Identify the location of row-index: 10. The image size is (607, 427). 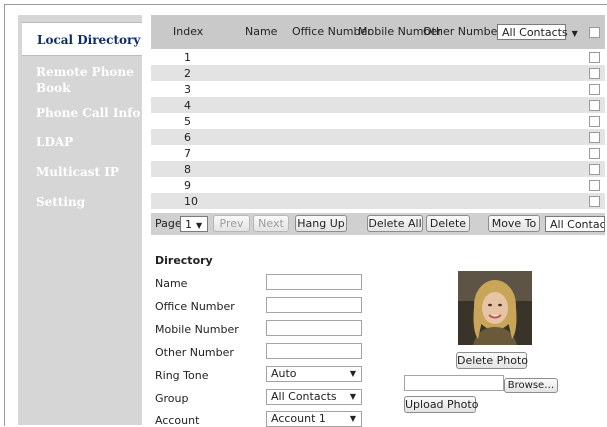
(191, 201).